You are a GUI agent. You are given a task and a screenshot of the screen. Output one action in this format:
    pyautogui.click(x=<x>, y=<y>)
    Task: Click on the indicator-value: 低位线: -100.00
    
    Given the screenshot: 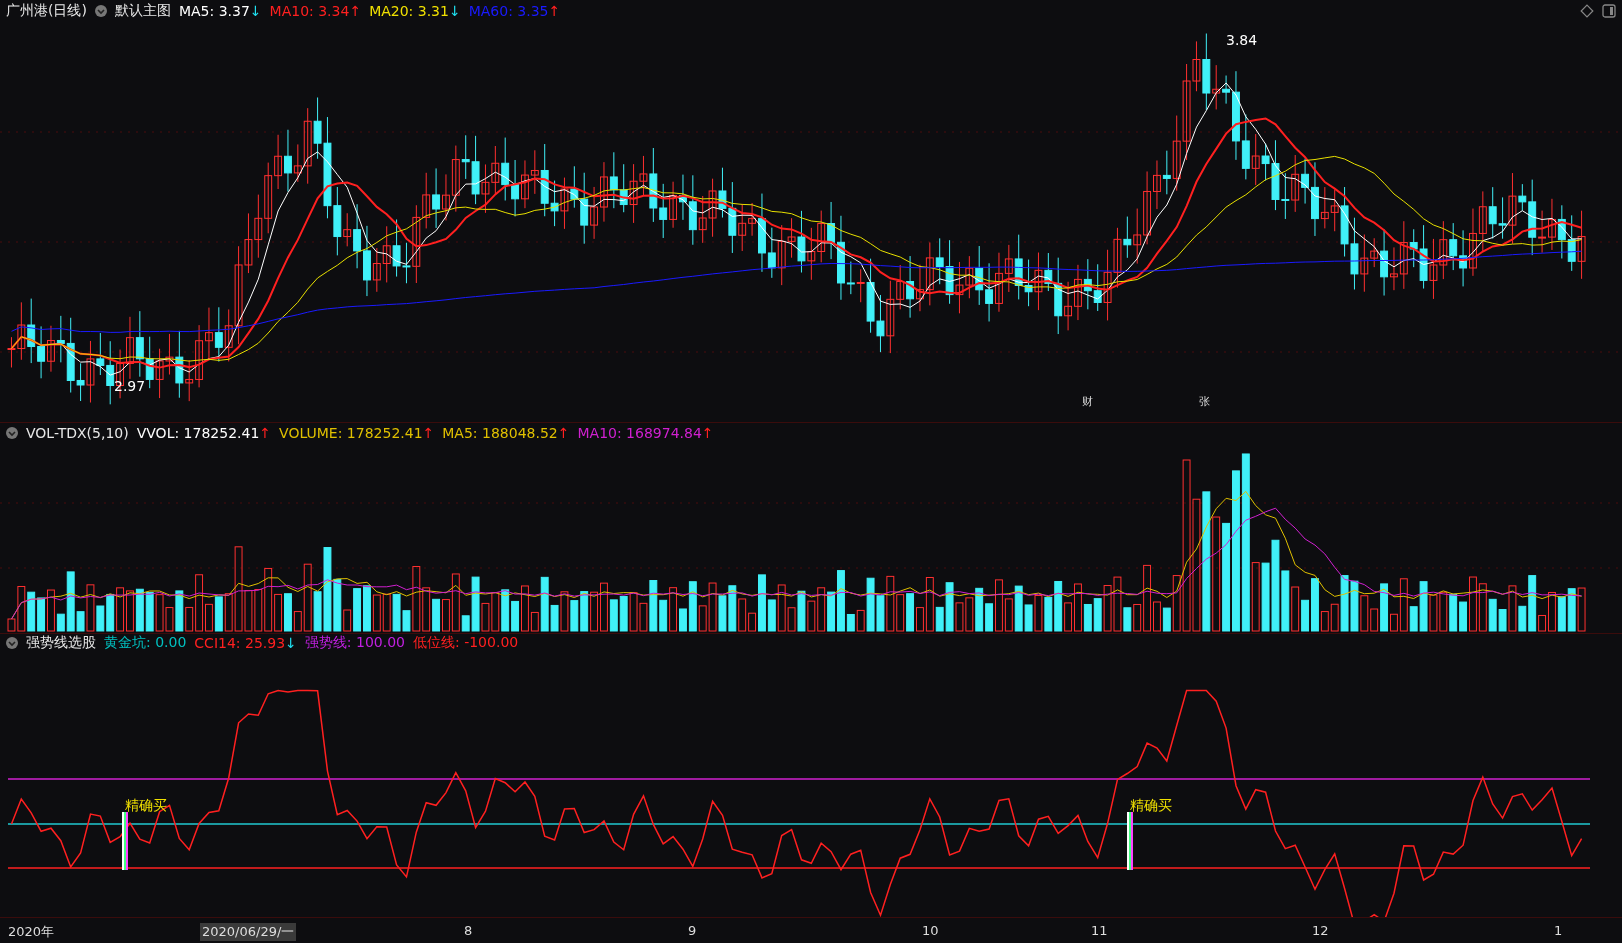 What is the action you would take?
    pyautogui.click(x=466, y=643)
    